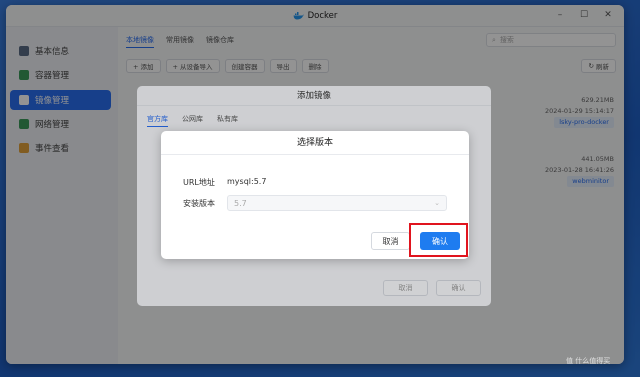 This screenshot has height=377, width=640. What do you see at coordinates (199, 182) in the screenshot?
I see `url-label: URL地址` at bounding box center [199, 182].